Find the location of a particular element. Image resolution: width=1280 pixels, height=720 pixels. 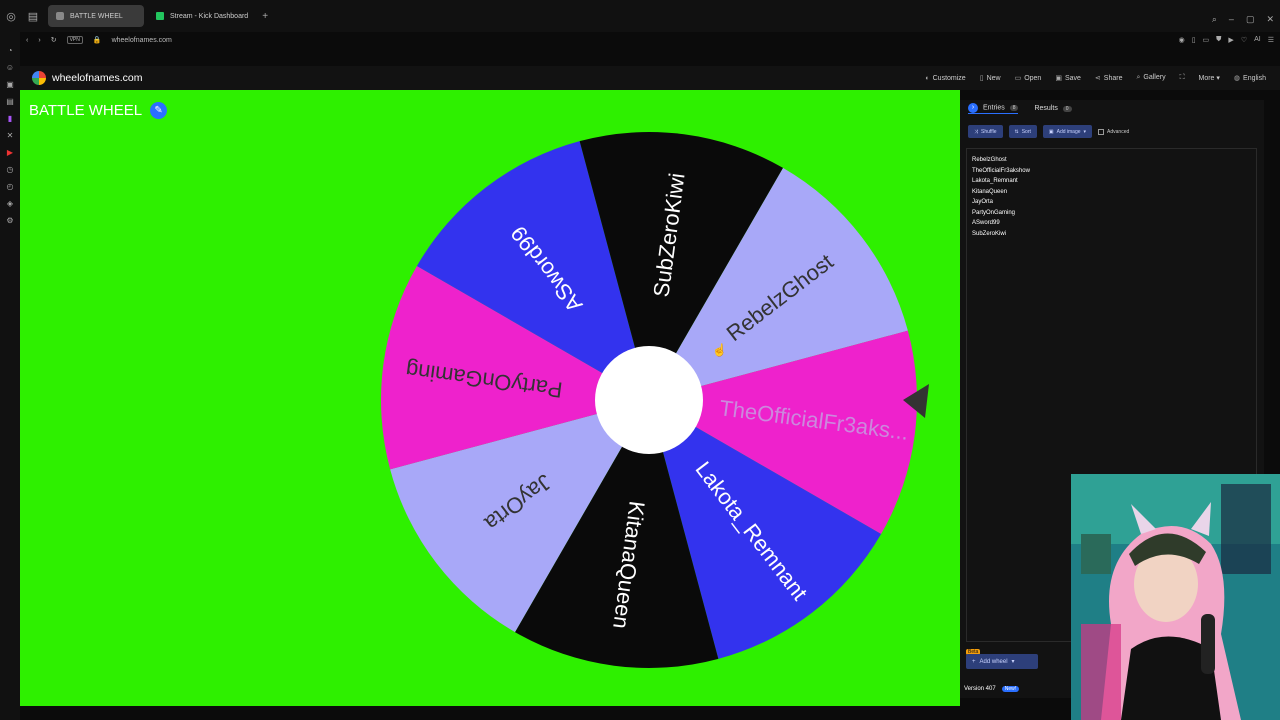

kick-favicon-icon is located at coordinates (160, 16).